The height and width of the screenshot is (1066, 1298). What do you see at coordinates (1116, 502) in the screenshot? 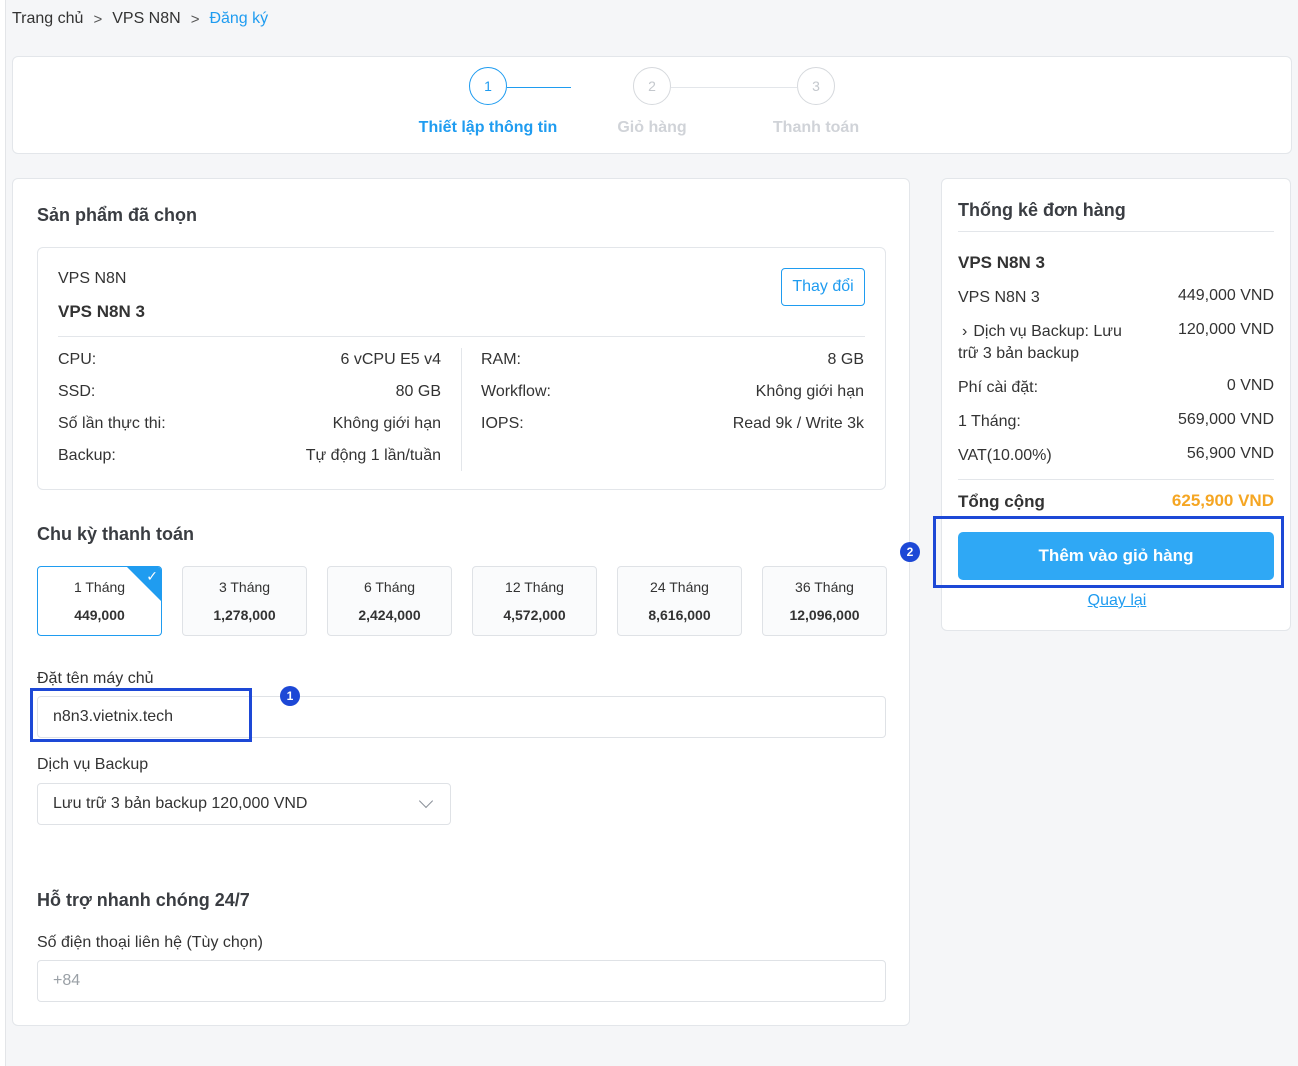
I see `summary-total: Tổng cộng 625,900 VND` at bounding box center [1116, 502].